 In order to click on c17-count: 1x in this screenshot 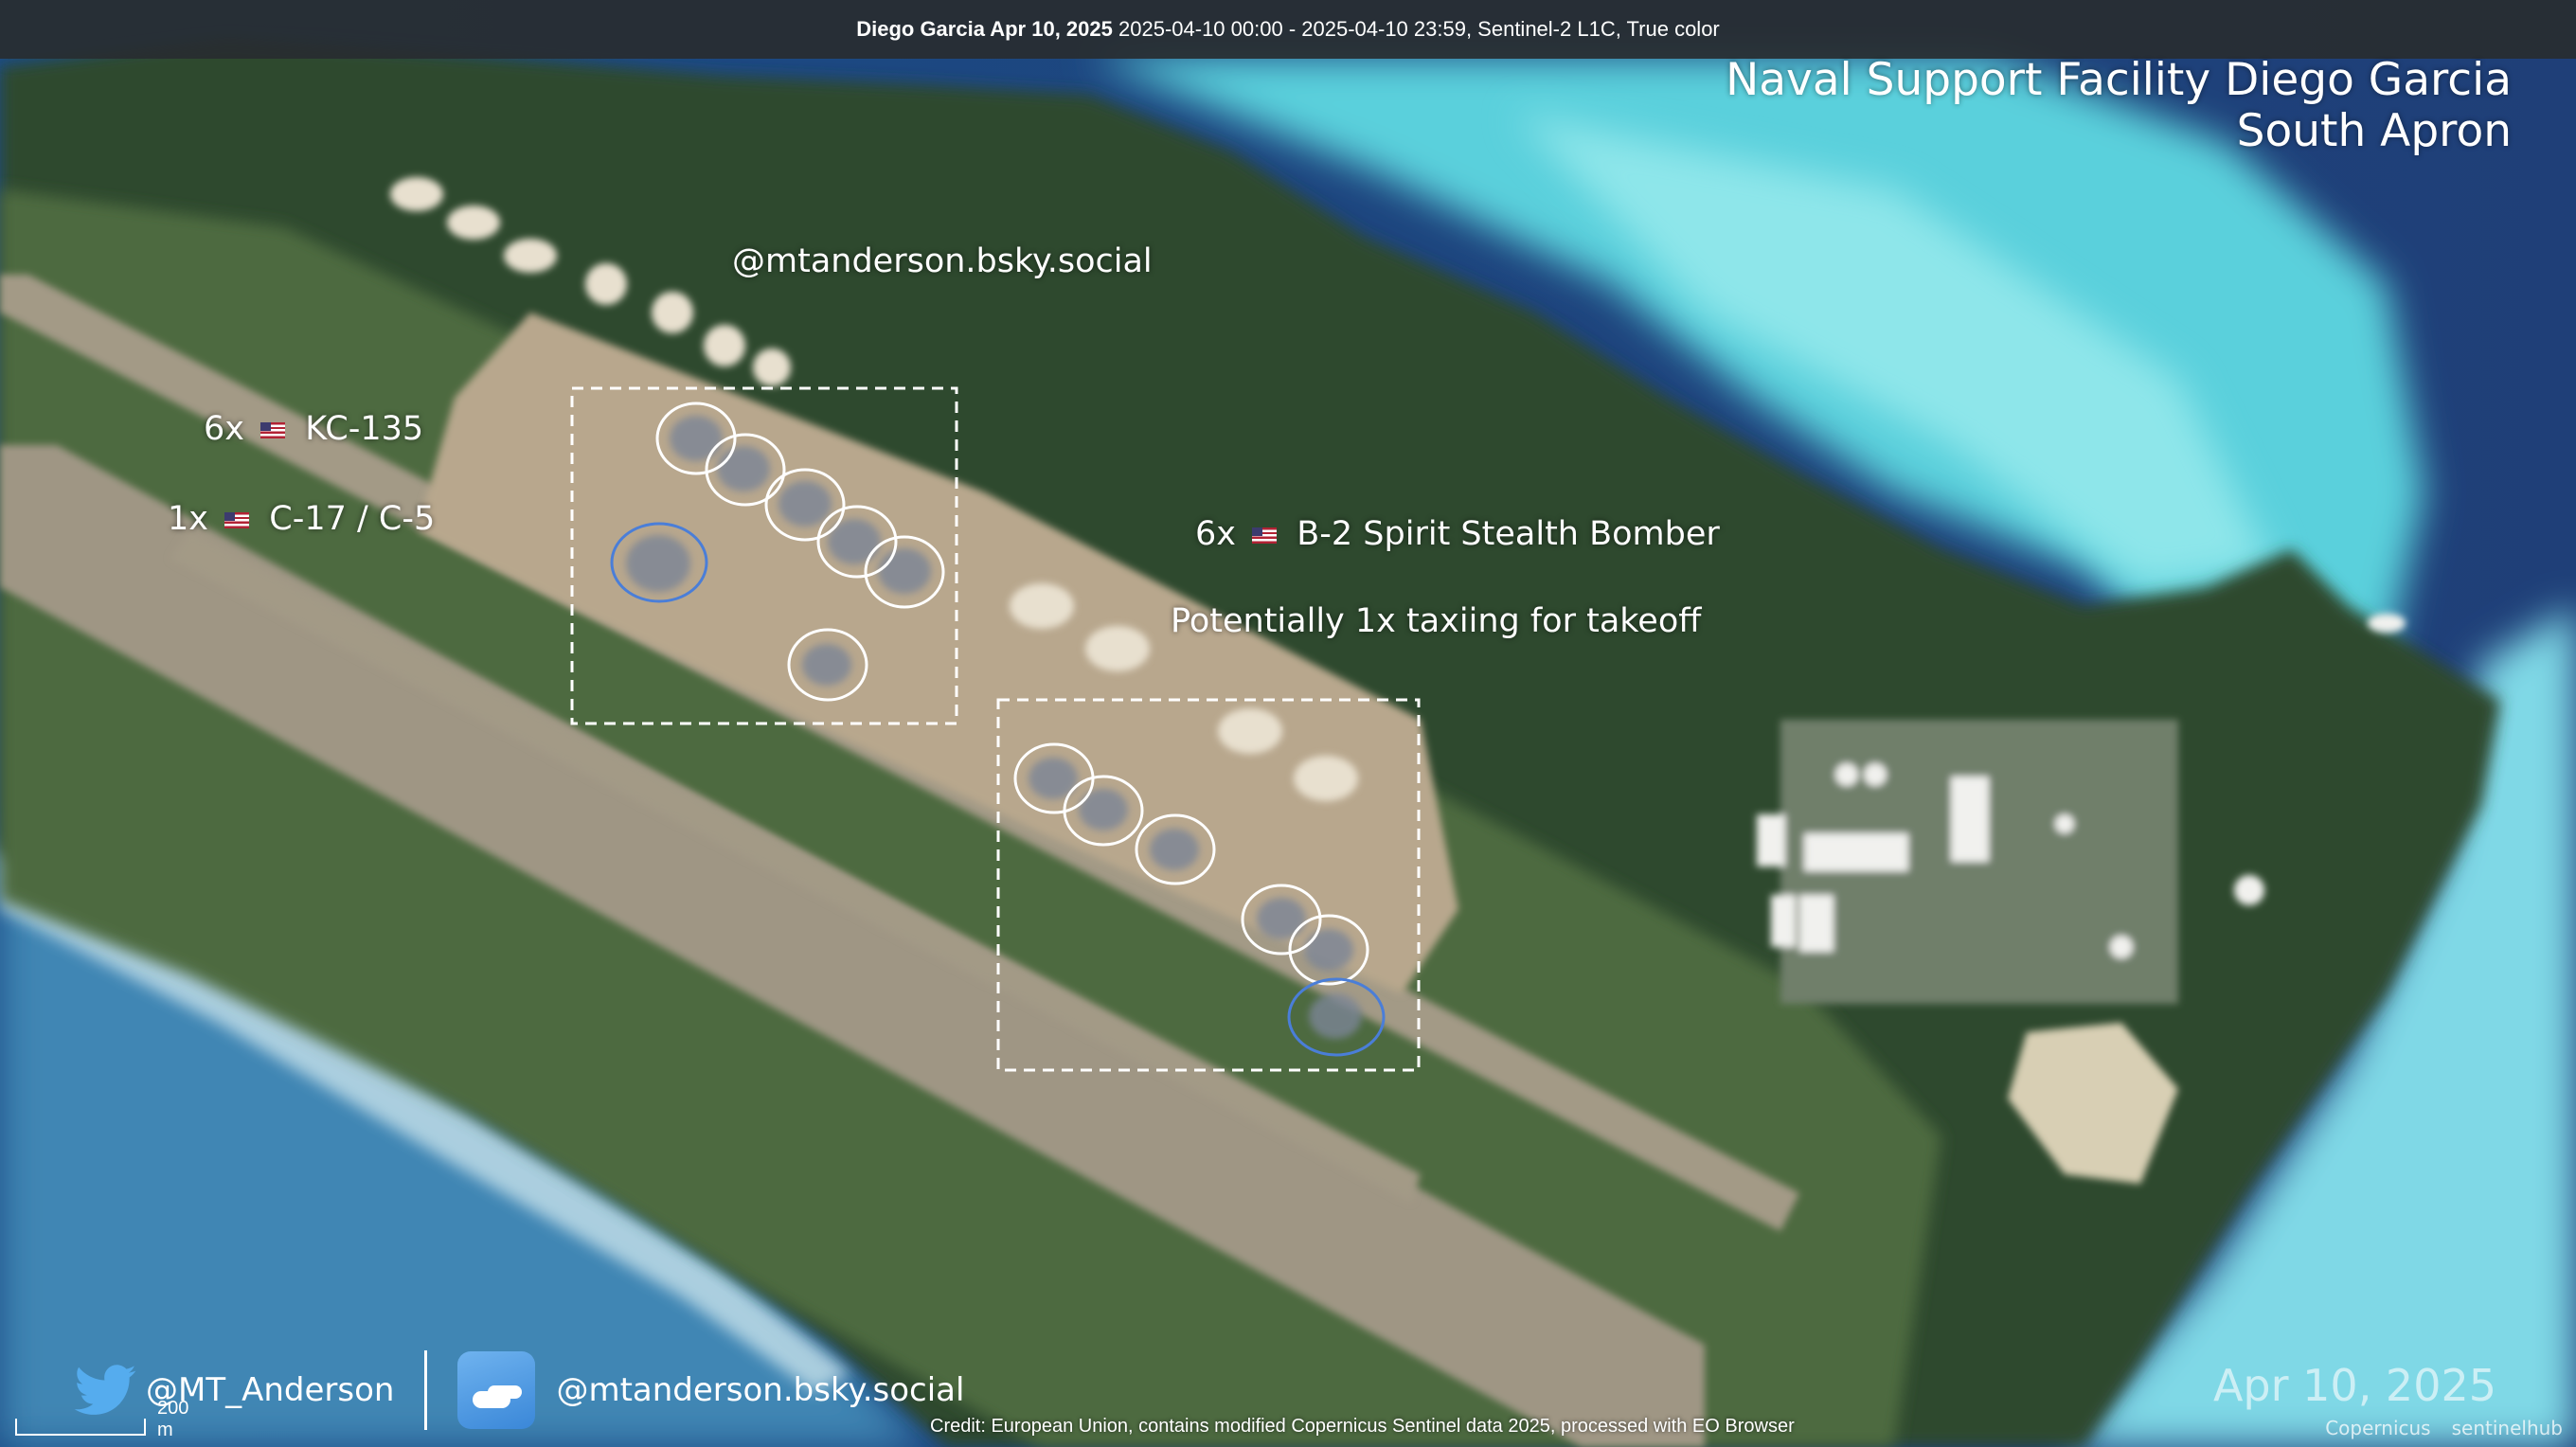, I will do `click(188, 519)`.